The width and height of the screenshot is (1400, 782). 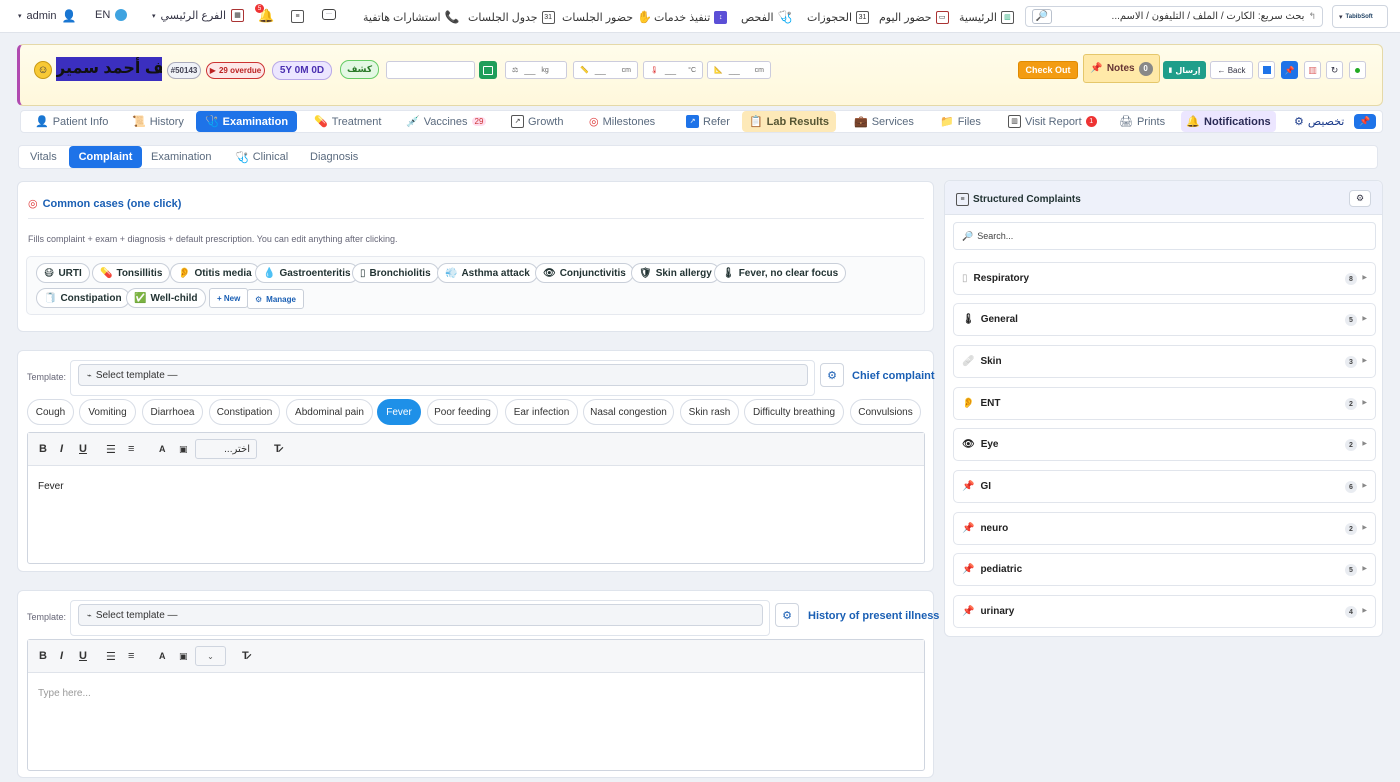 I want to click on notifications-bell: 🔔 5, so click(x=264, y=14).